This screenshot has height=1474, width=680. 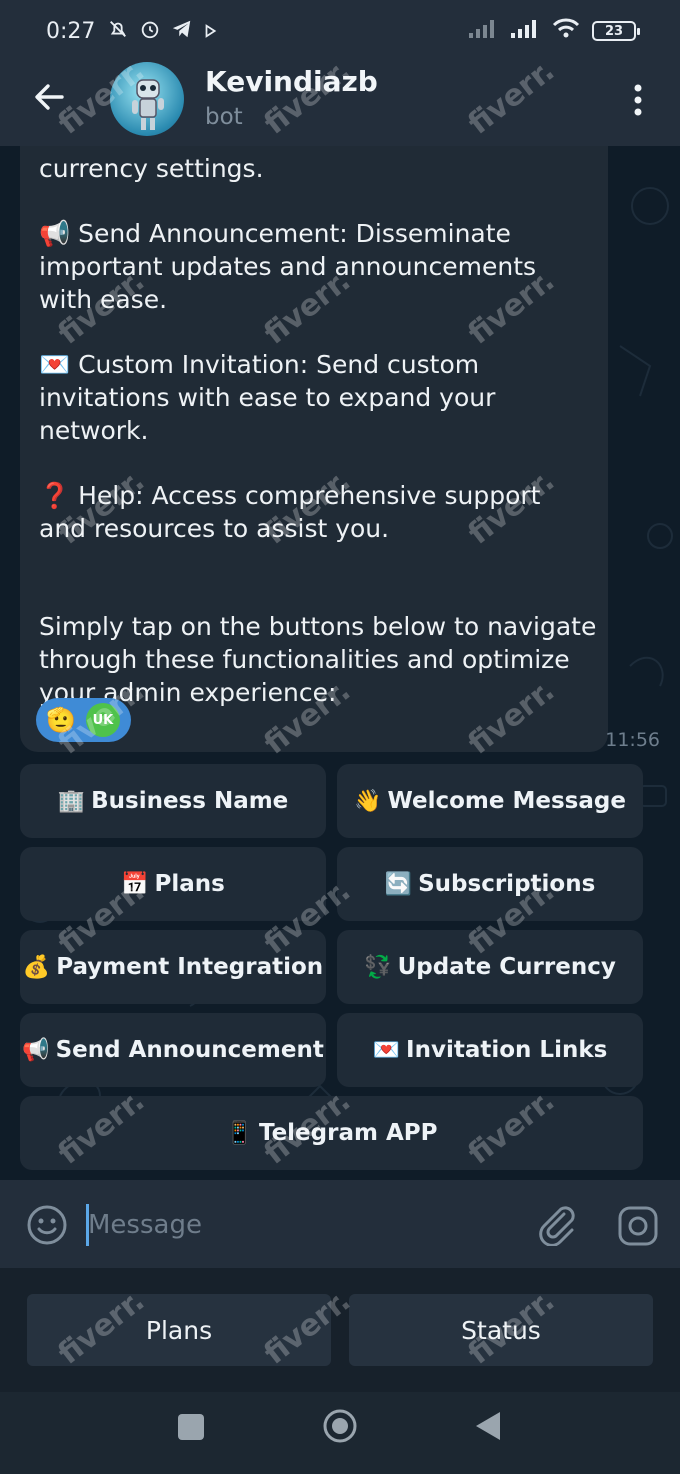 I want to click on currency-exchange-icon: 💱, so click(x=378, y=967).